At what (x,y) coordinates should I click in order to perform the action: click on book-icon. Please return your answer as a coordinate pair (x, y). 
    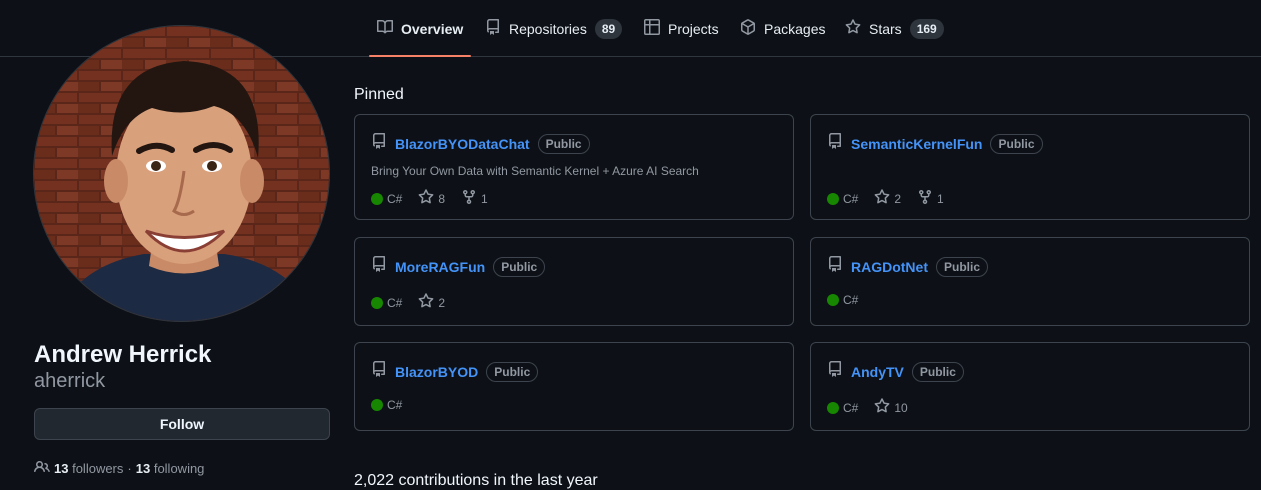
    Looking at the image, I should click on (385, 28).